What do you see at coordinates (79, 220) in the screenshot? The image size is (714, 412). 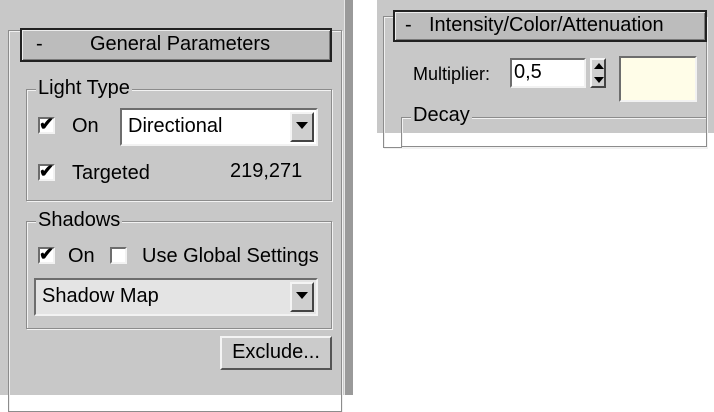 I see `shadows-label: Shadows` at bounding box center [79, 220].